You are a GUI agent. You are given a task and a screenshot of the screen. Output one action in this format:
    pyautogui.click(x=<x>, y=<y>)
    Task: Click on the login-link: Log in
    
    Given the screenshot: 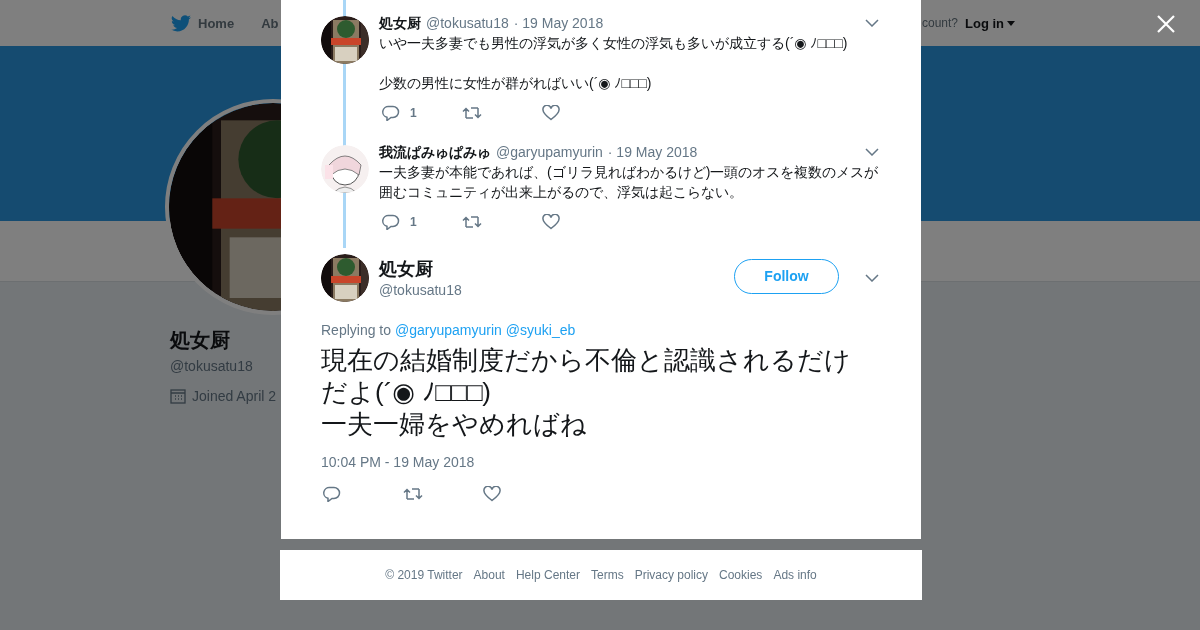 What is the action you would take?
    pyautogui.click(x=990, y=23)
    